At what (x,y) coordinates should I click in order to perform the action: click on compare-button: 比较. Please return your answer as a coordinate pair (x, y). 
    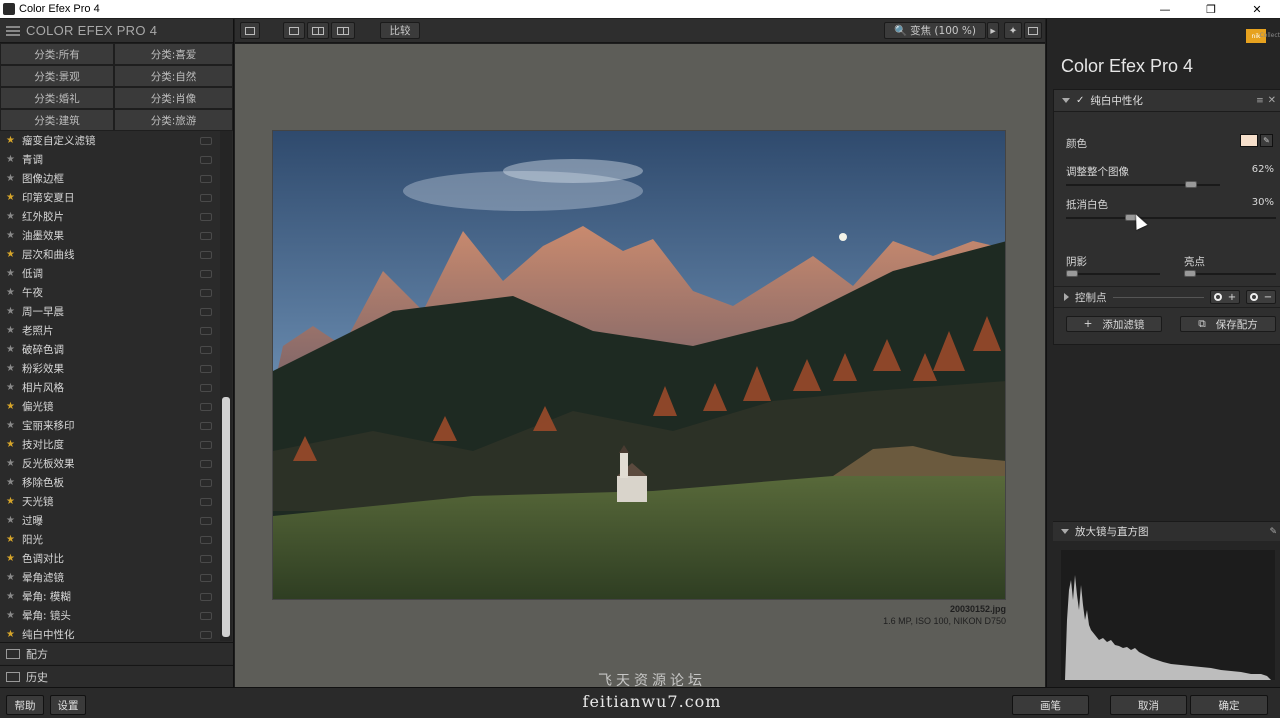
    Looking at the image, I should click on (400, 30).